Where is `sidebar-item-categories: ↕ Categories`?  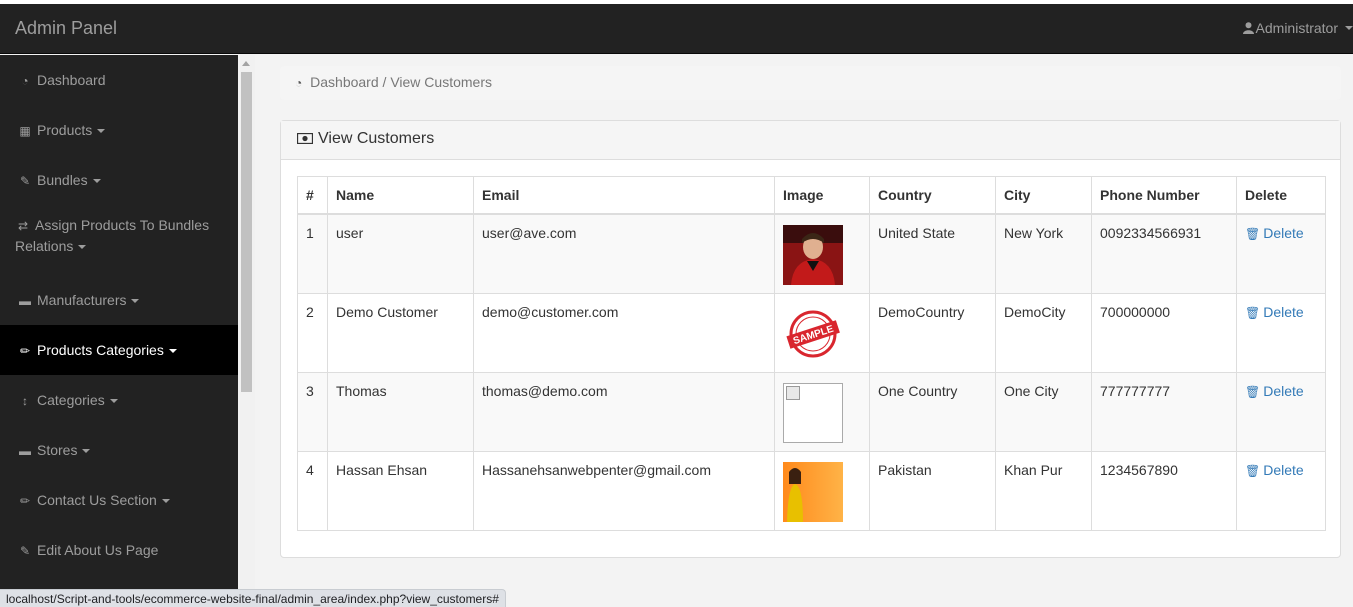 sidebar-item-categories: ↕ Categories is located at coordinates (119, 400).